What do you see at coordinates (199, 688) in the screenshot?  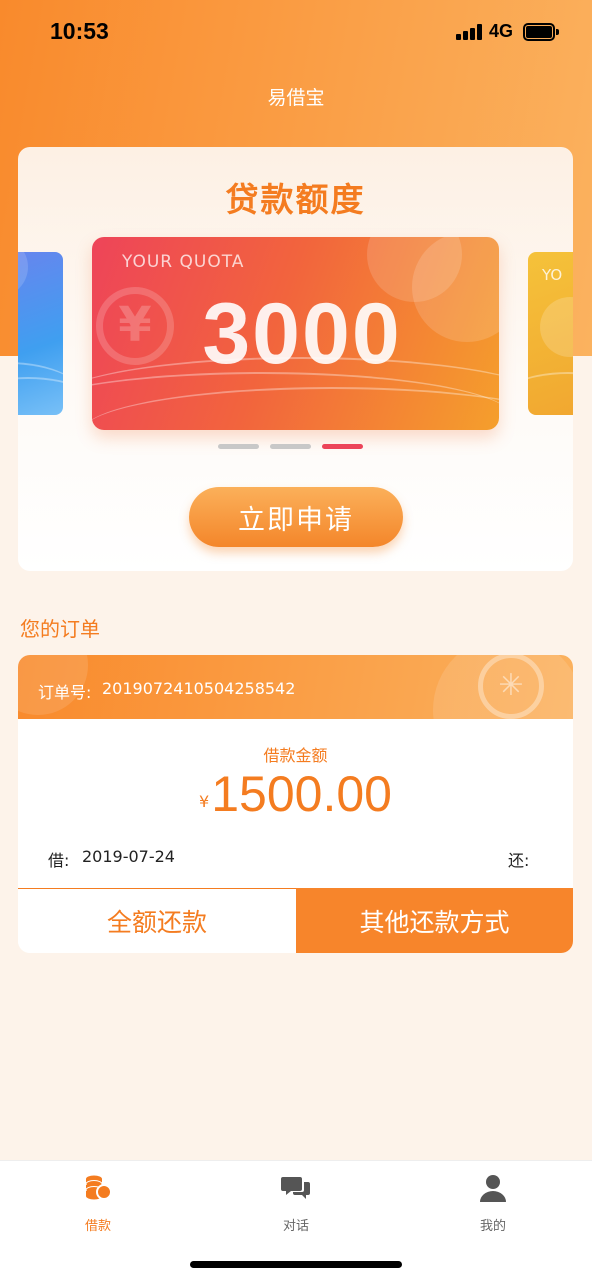 I see `order-number: 2019072410504258542` at bounding box center [199, 688].